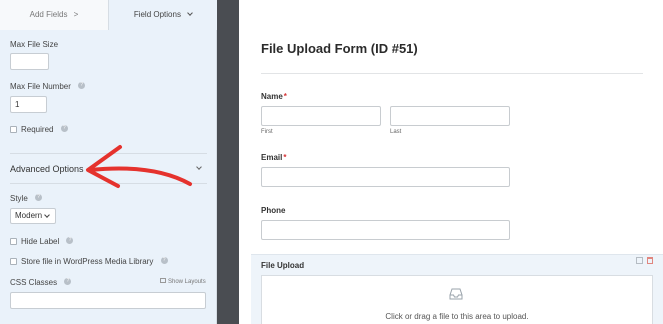  Describe the element at coordinates (650, 260) in the screenshot. I see `trash-icon` at that location.